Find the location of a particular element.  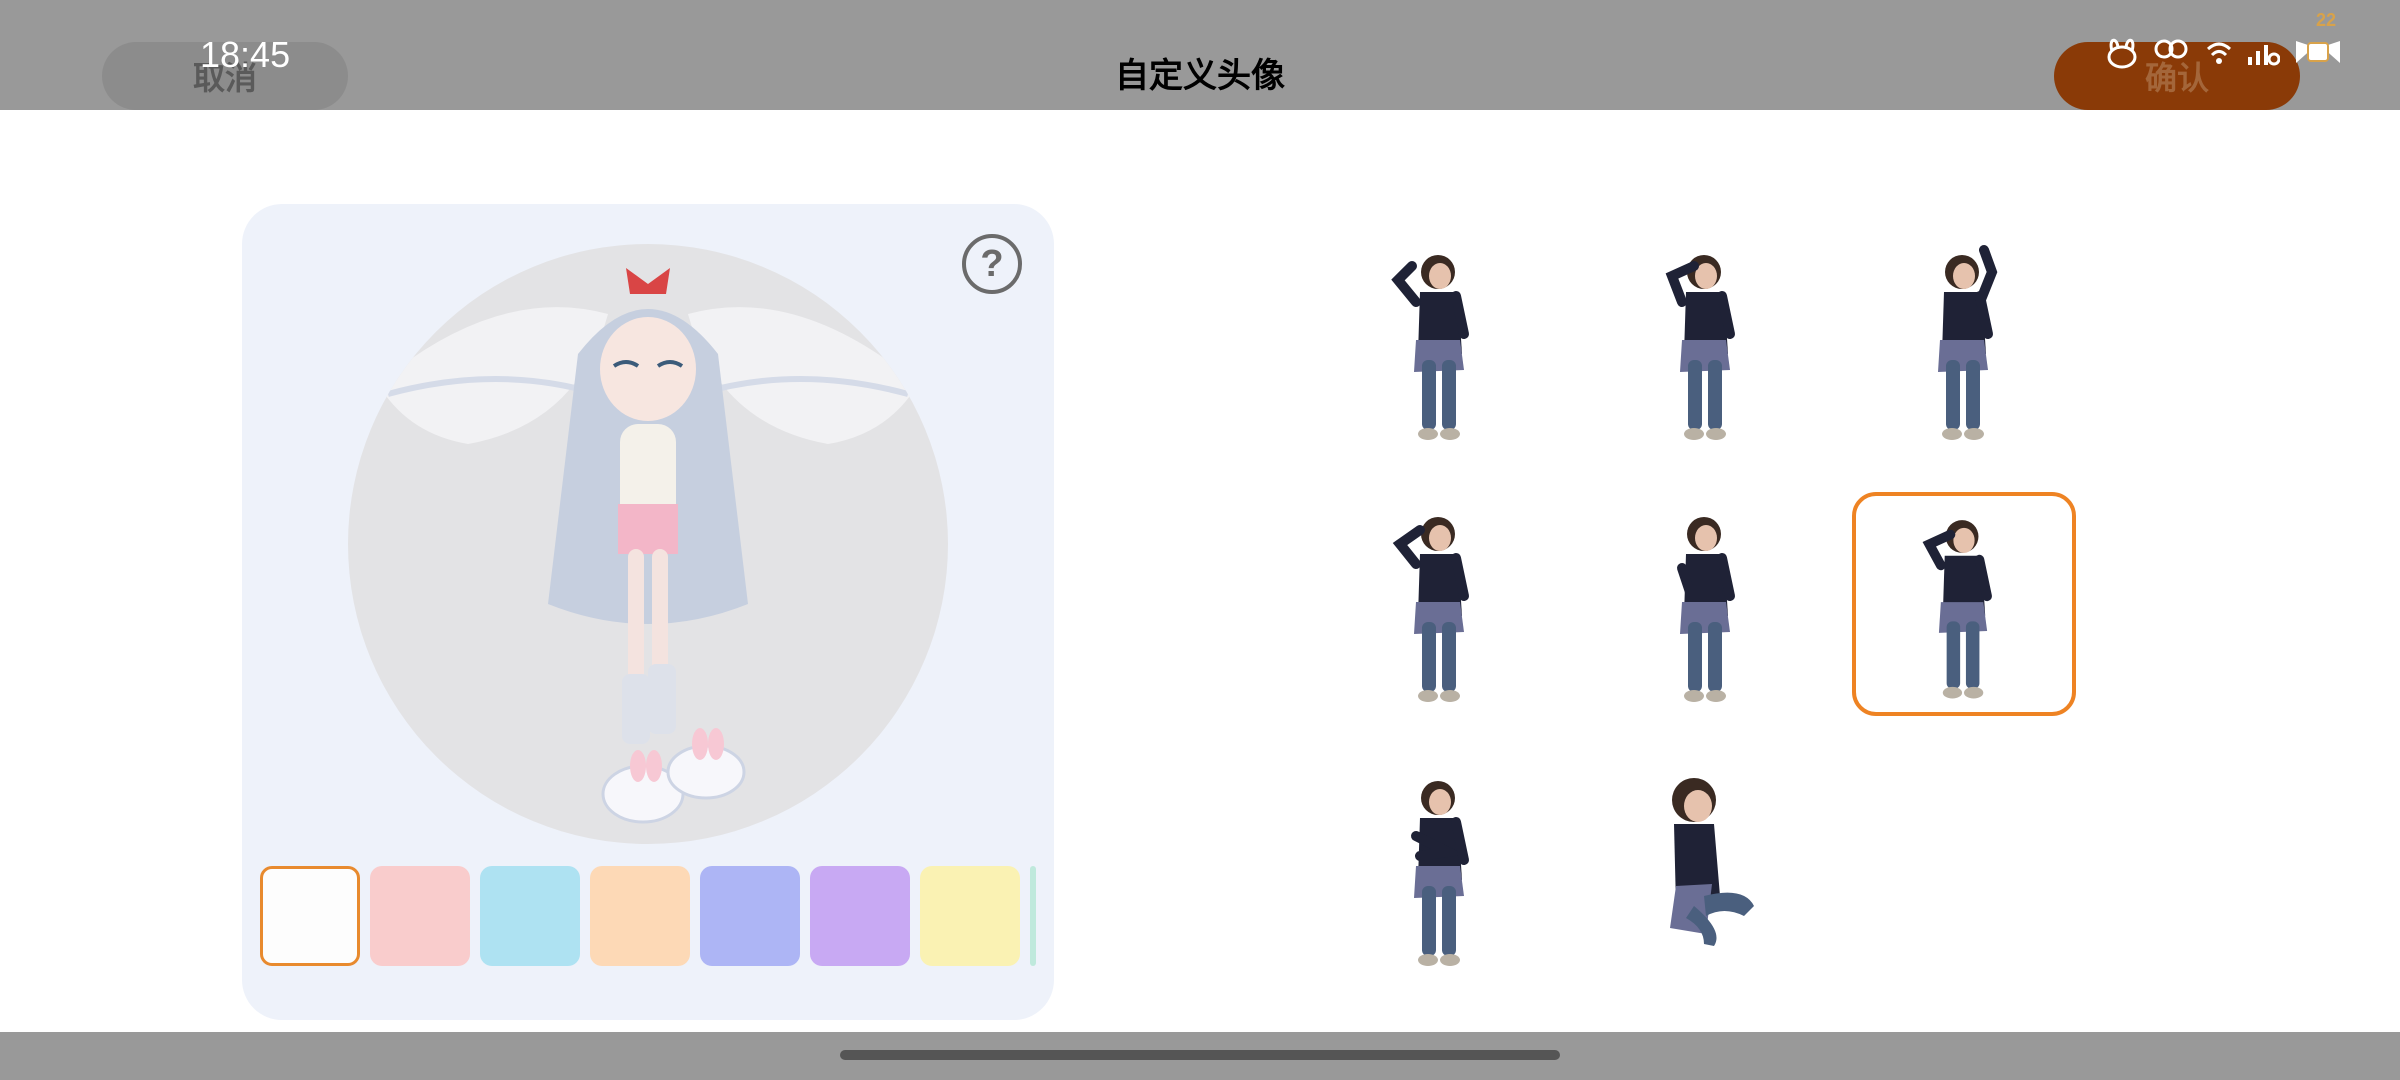

pose-option-arms-crossed is located at coordinates (1440, 868).